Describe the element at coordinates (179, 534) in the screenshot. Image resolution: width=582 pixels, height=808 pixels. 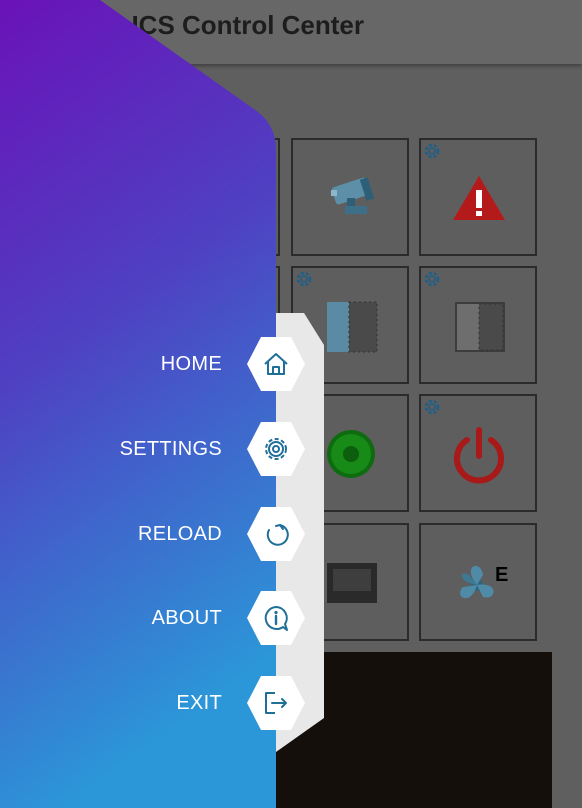
I see `menu-item-label: RELOAD` at that location.